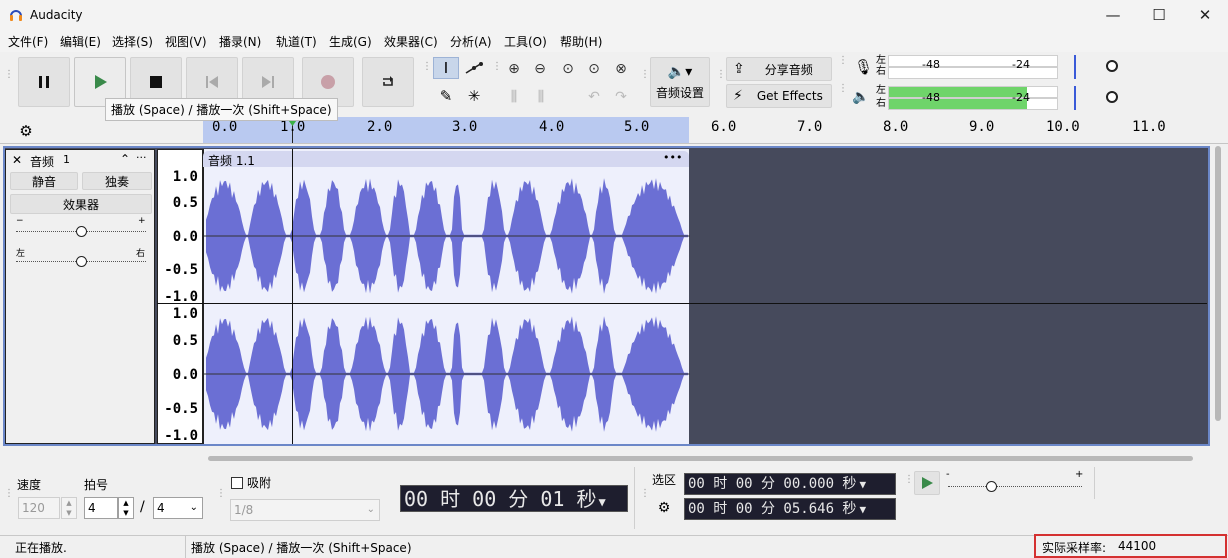 Image resolution: width=1228 pixels, height=558 pixels. I want to click on snap-checkbox, so click(237, 483).